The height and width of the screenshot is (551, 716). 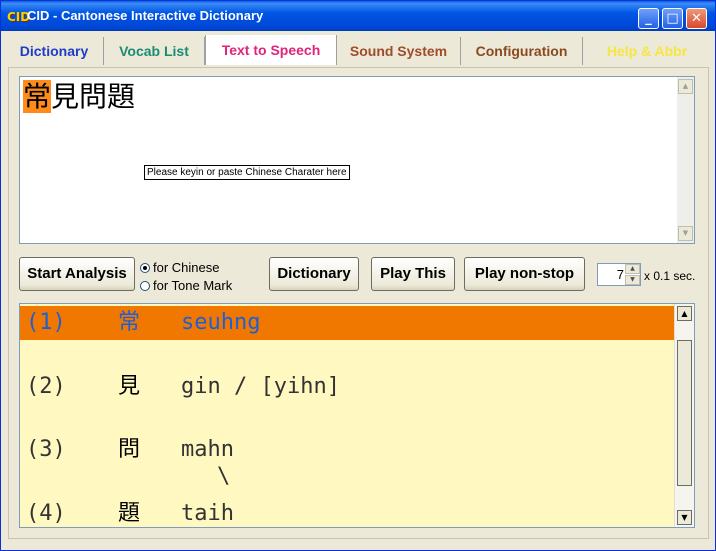 What do you see at coordinates (129, 513) in the screenshot?
I see `row-char: 題` at bounding box center [129, 513].